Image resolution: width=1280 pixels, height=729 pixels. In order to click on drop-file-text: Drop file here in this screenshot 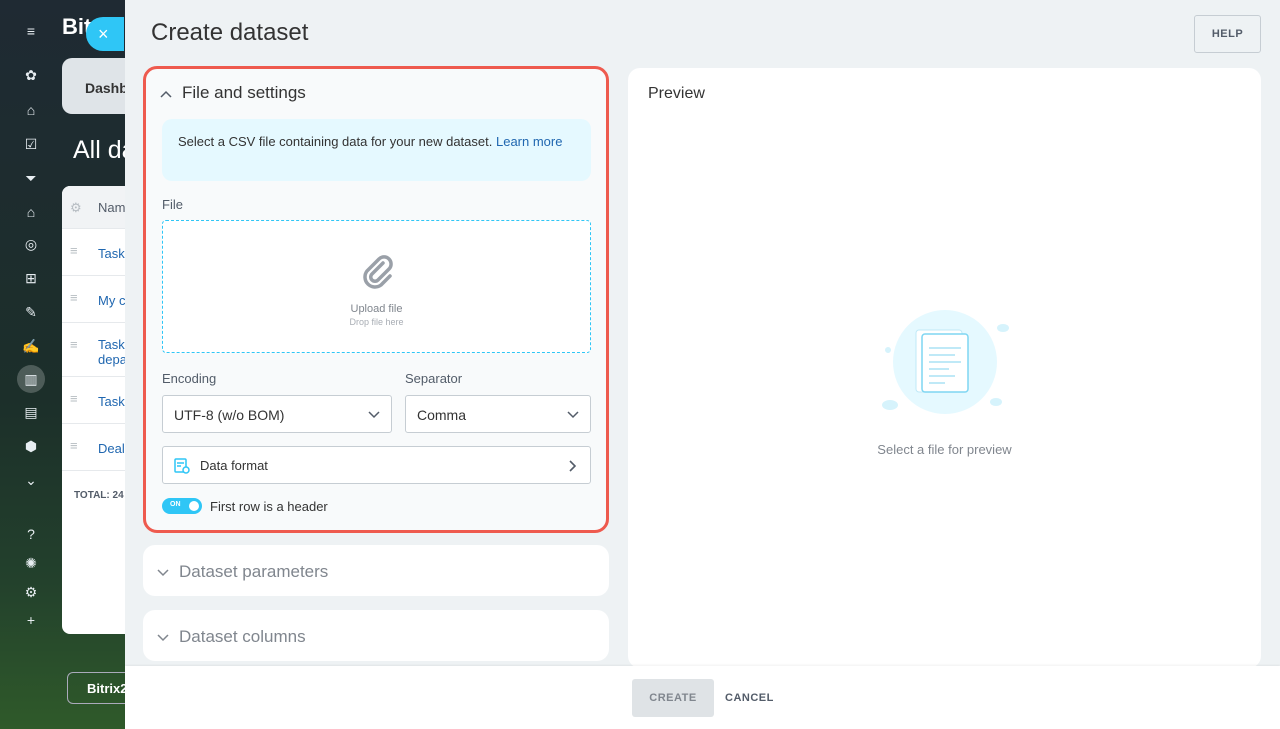, I will do `click(376, 322)`.